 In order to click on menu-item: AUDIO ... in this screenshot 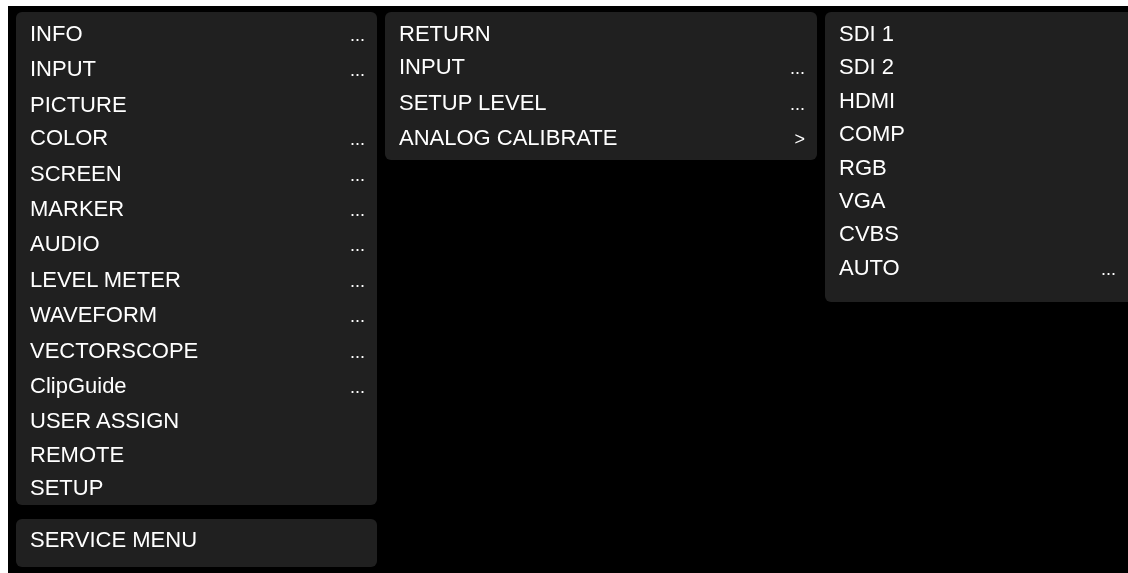, I will do `click(197, 245)`.